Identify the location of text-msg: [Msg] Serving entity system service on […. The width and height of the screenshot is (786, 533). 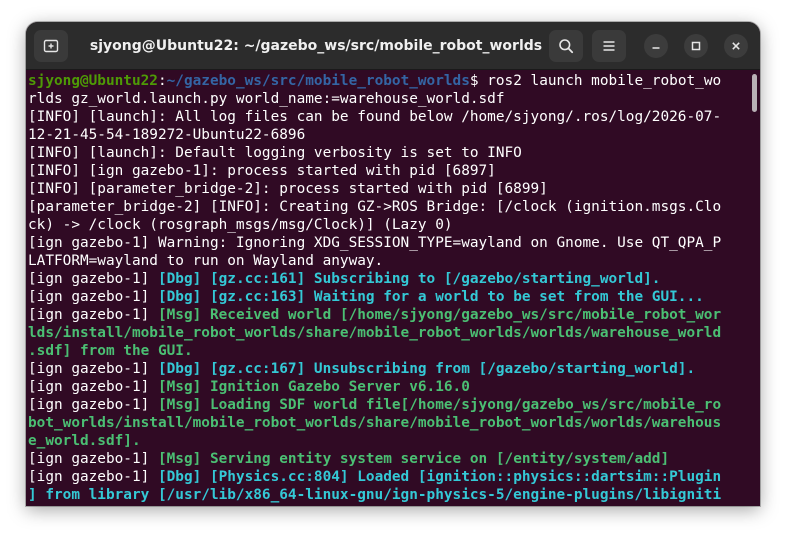
(413, 459).